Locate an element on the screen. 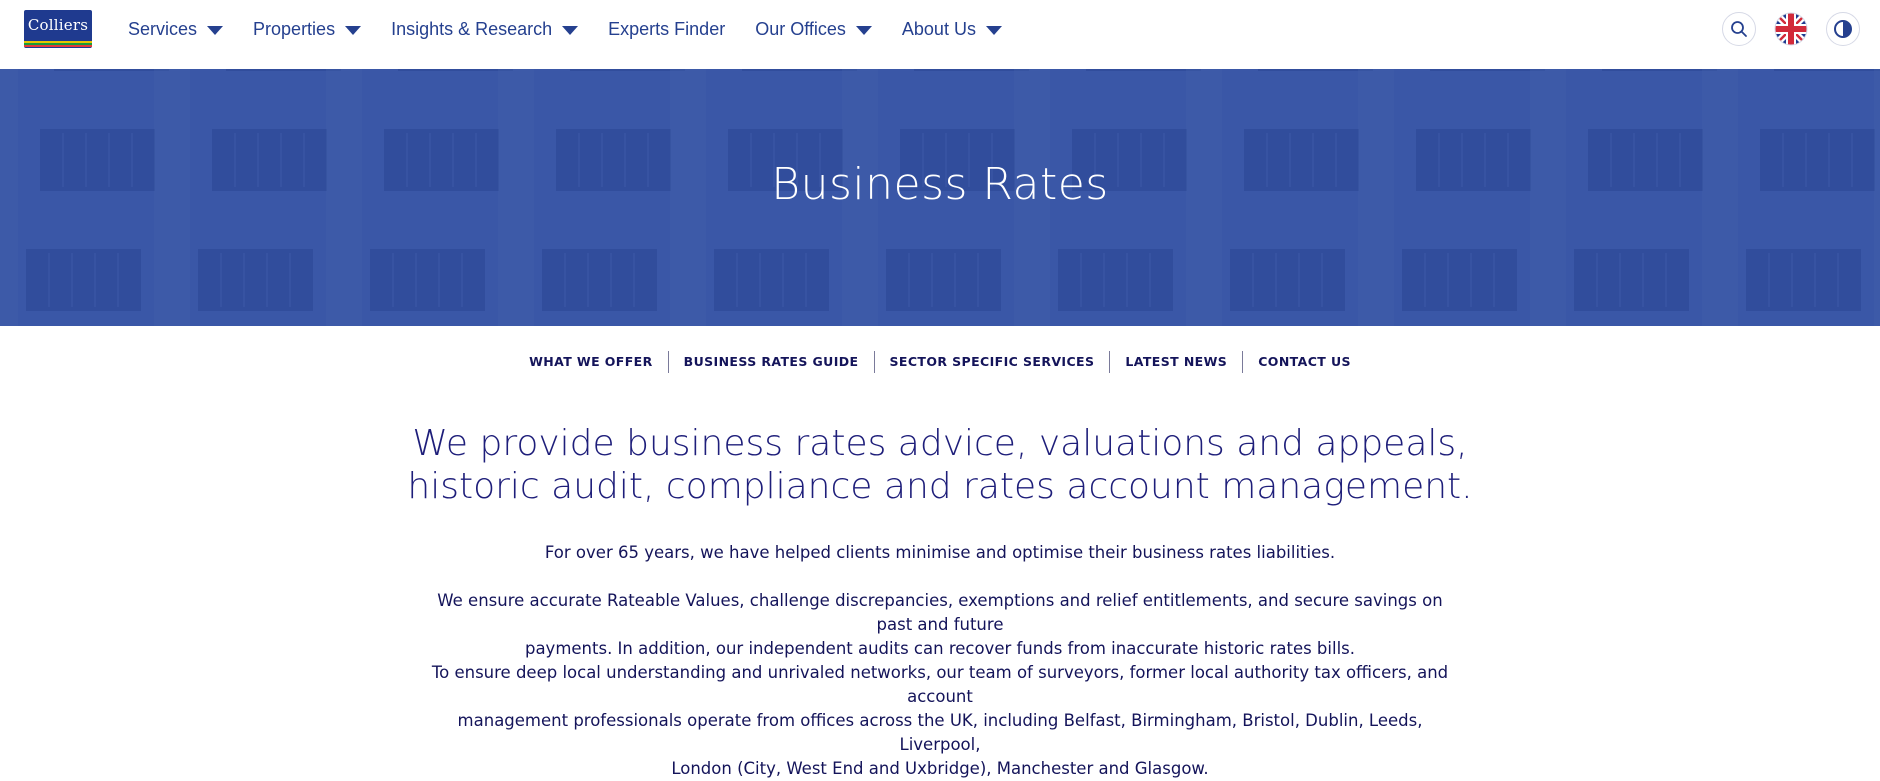 This screenshot has width=1880, height=781. nav-item-about-us: About Us is located at coordinates (952, 29).